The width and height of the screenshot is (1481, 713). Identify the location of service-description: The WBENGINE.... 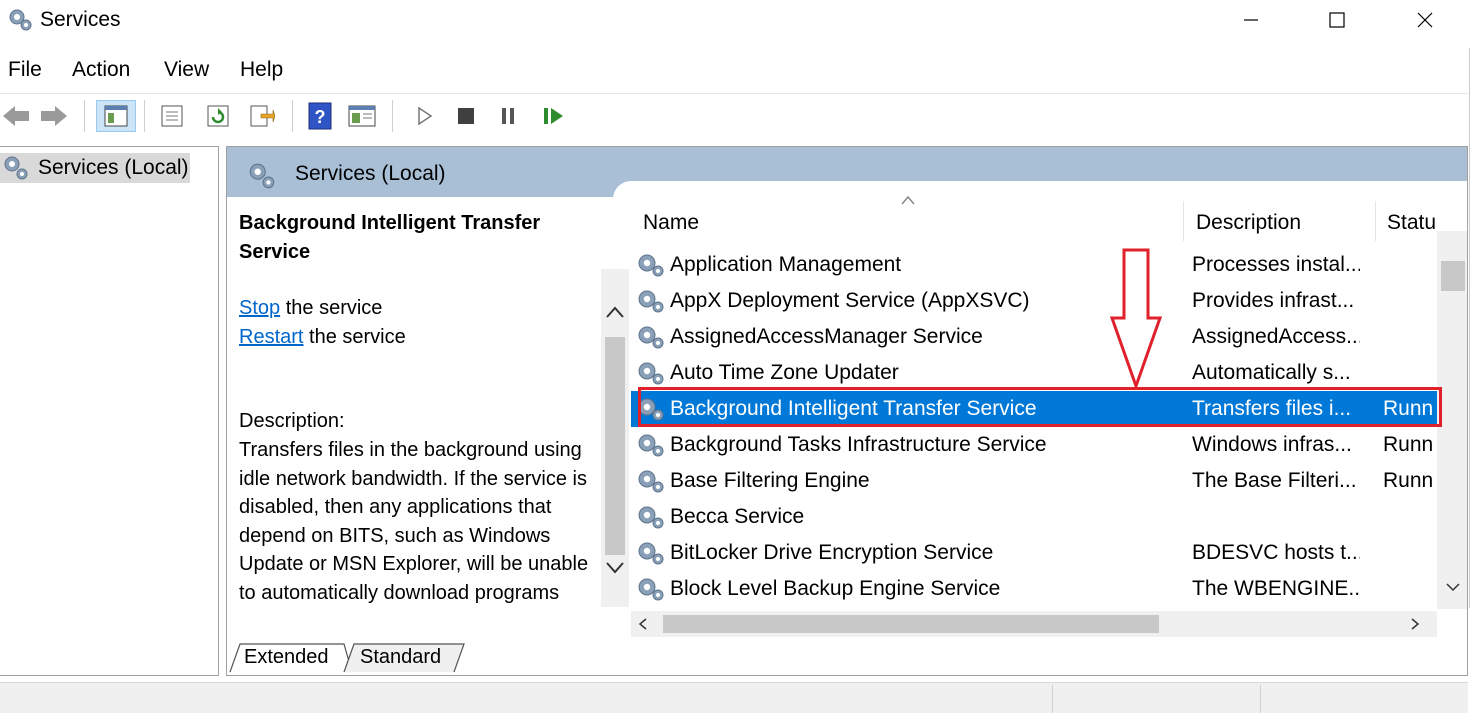
(1276, 588).